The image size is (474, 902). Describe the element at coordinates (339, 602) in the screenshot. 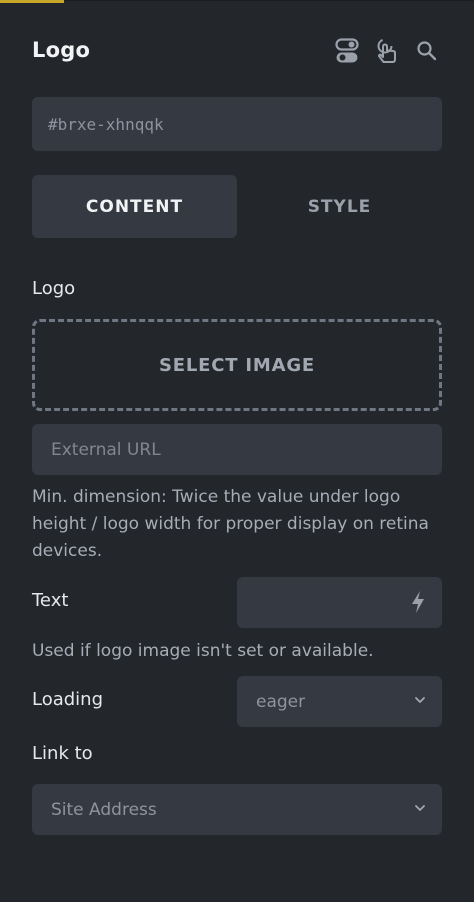

I see `text-input` at that location.